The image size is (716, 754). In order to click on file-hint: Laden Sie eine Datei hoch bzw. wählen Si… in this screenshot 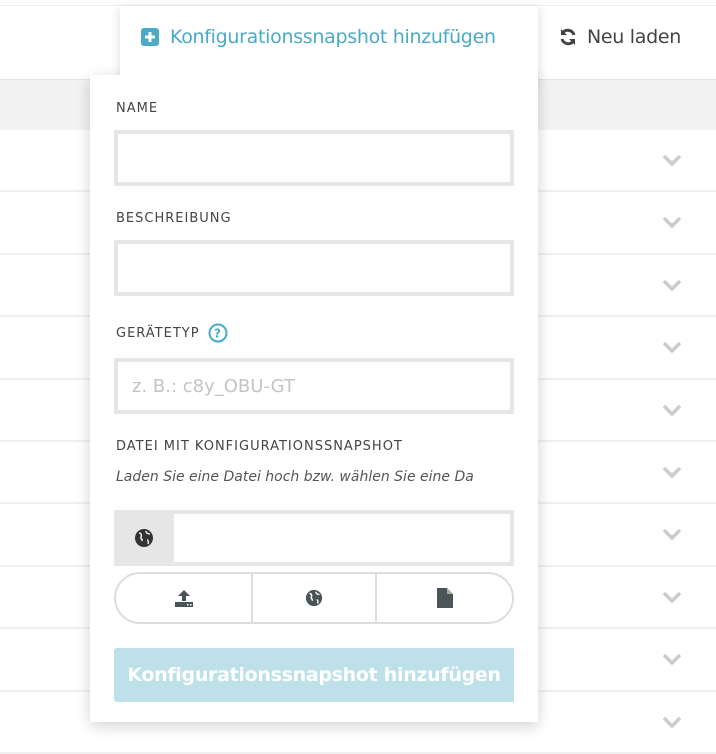, I will do `click(295, 477)`.